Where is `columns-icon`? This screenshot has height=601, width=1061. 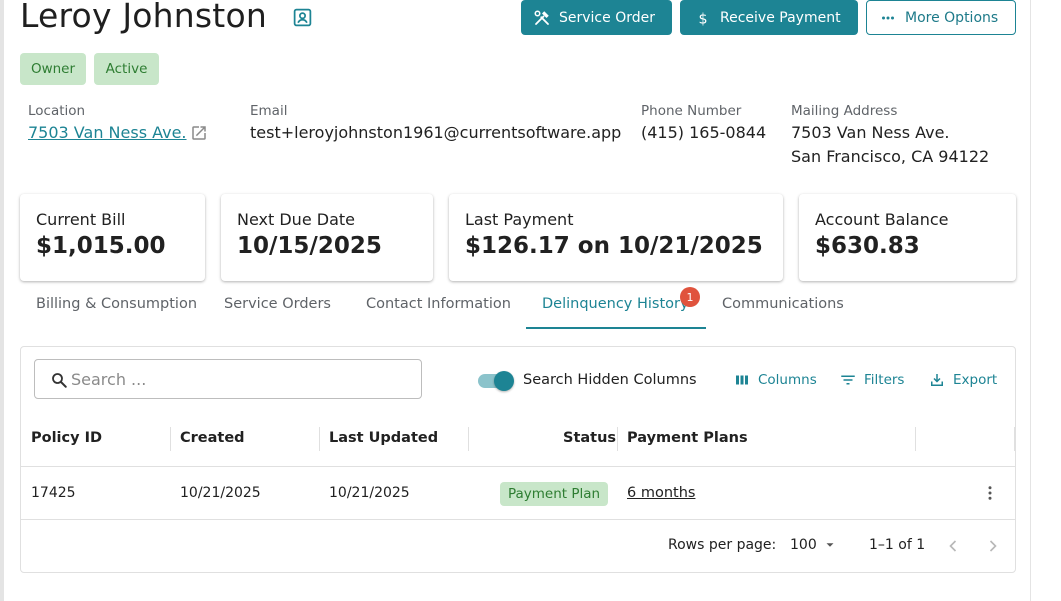 columns-icon is located at coordinates (742, 380).